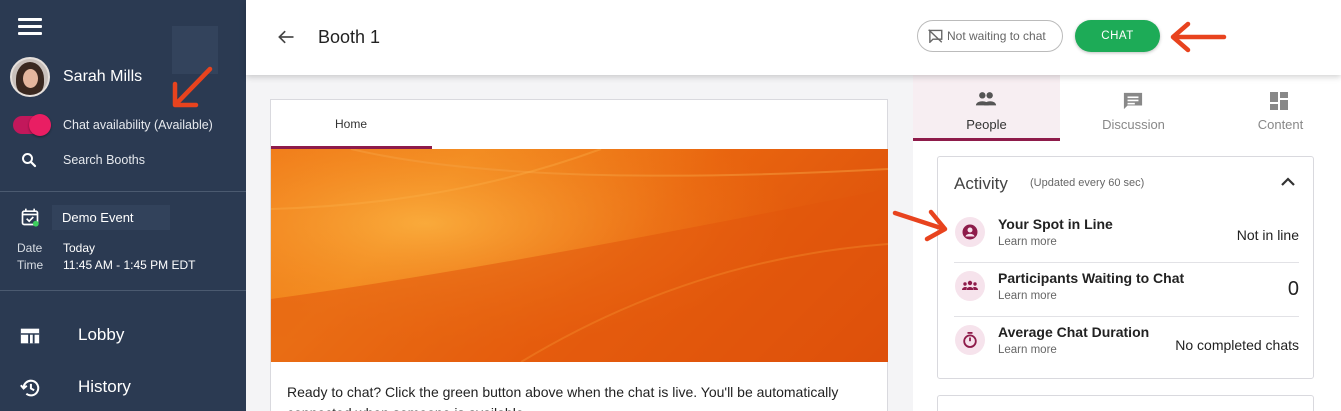 This screenshot has height=411, width=1341. What do you see at coordinates (29, 160) in the screenshot?
I see `search-icon` at bounding box center [29, 160].